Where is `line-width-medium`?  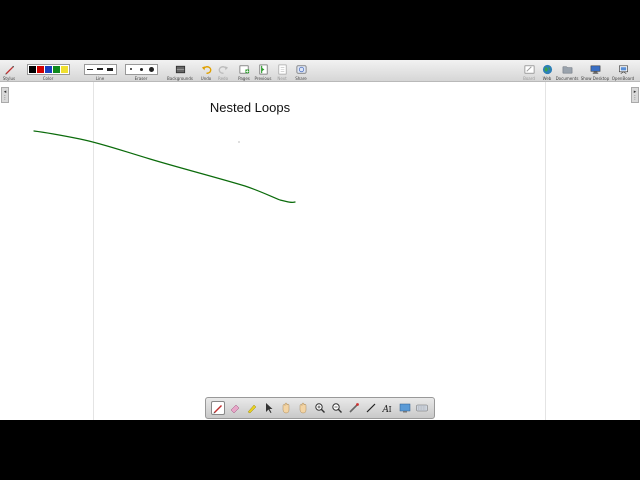 line-width-medium is located at coordinates (100, 69).